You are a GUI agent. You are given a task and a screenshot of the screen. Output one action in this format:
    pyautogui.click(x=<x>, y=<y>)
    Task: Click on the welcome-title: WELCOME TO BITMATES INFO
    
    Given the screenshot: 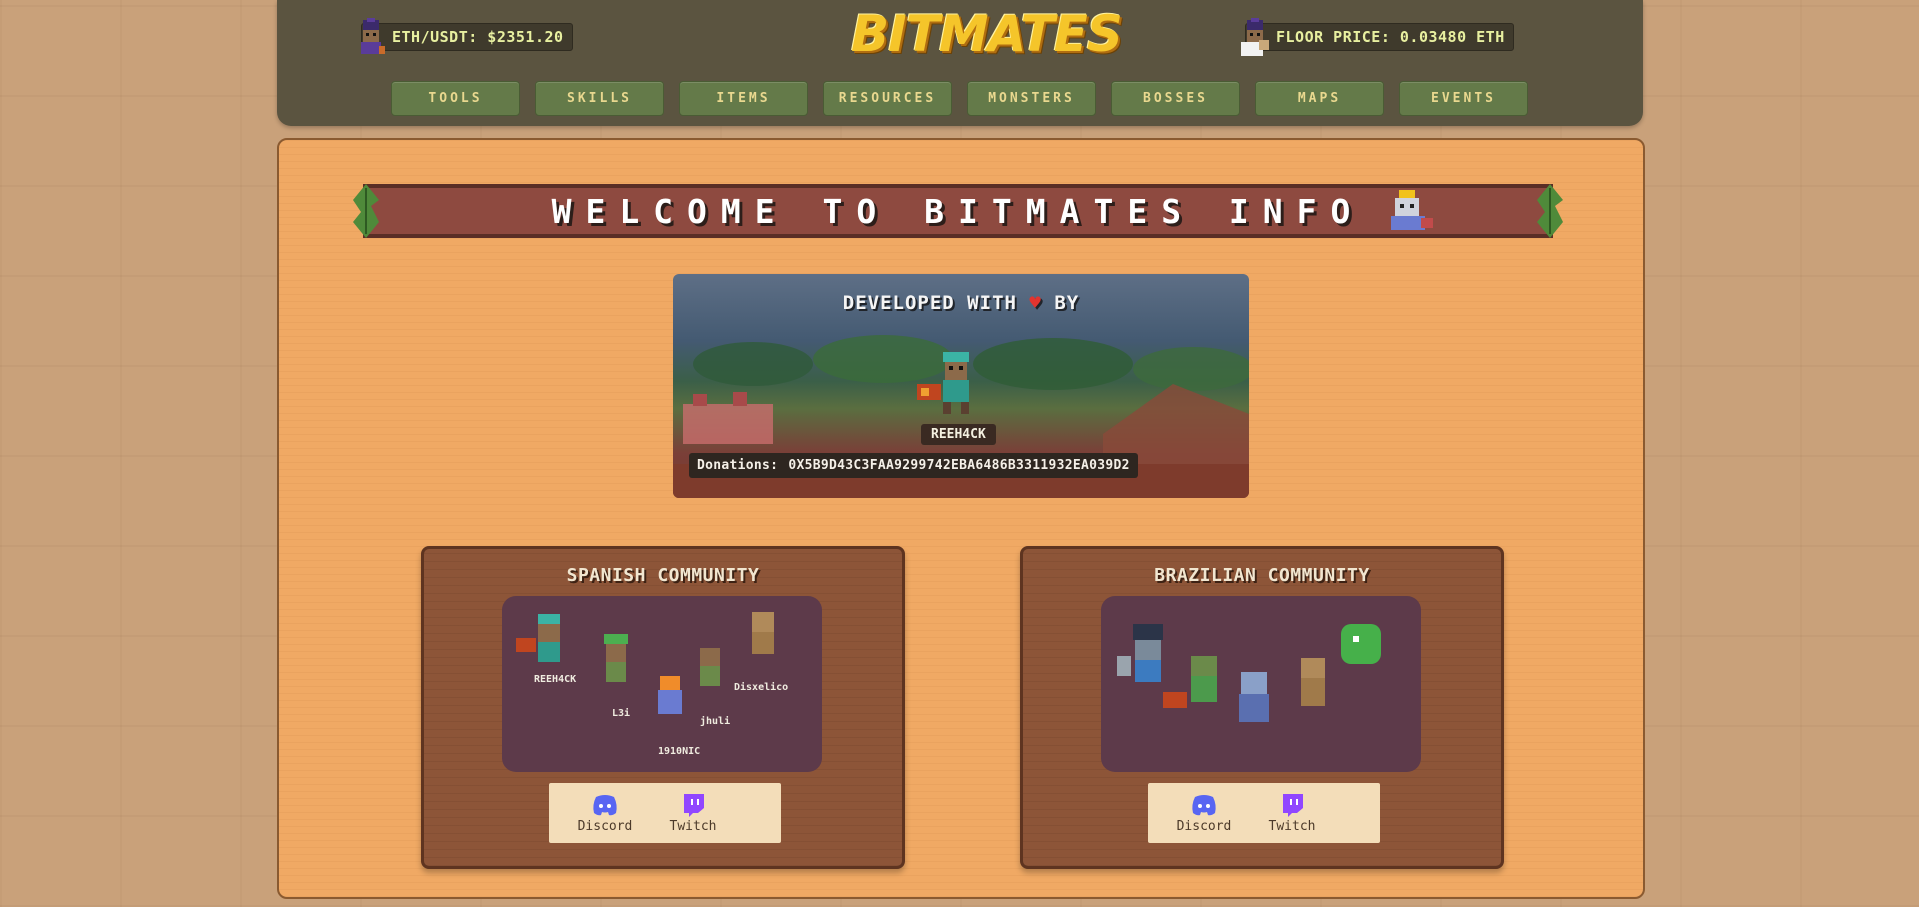 What is the action you would take?
    pyautogui.click(x=958, y=211)
    